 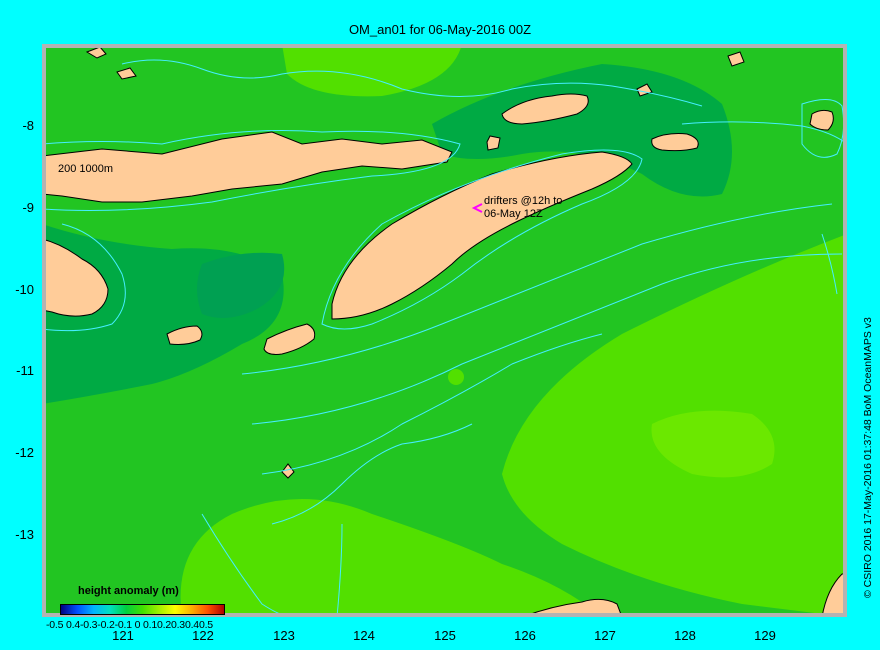 What do you see at coordinates (25, 370) in the screenshot?
I see `y-tick: -11` at bounding box center [25, 370].